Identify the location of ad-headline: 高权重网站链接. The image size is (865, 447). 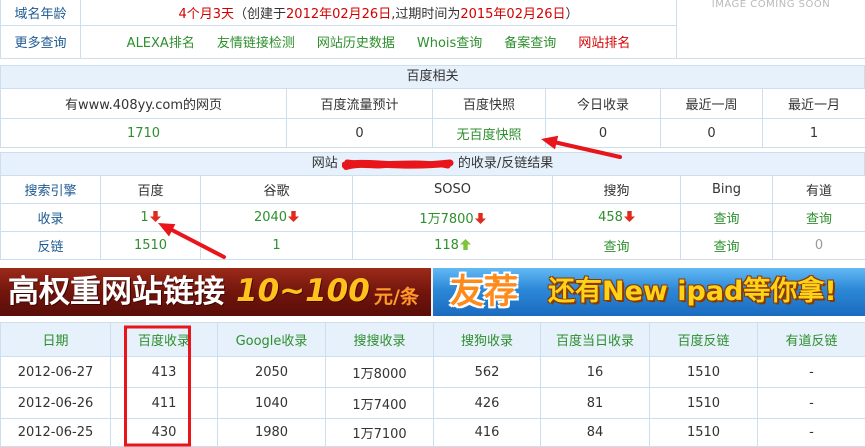
(116, 292).